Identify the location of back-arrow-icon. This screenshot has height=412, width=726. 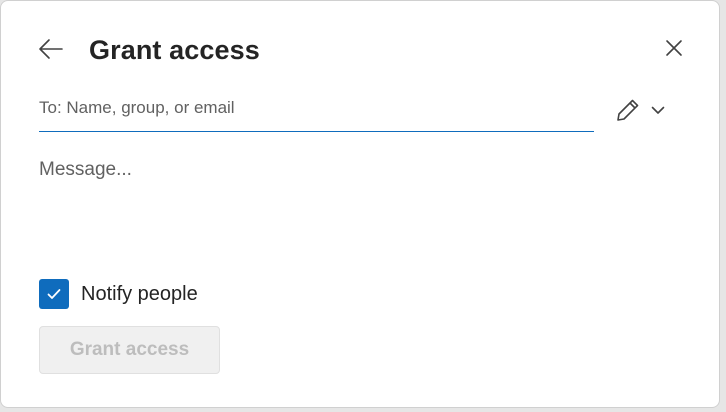
(51, 49).